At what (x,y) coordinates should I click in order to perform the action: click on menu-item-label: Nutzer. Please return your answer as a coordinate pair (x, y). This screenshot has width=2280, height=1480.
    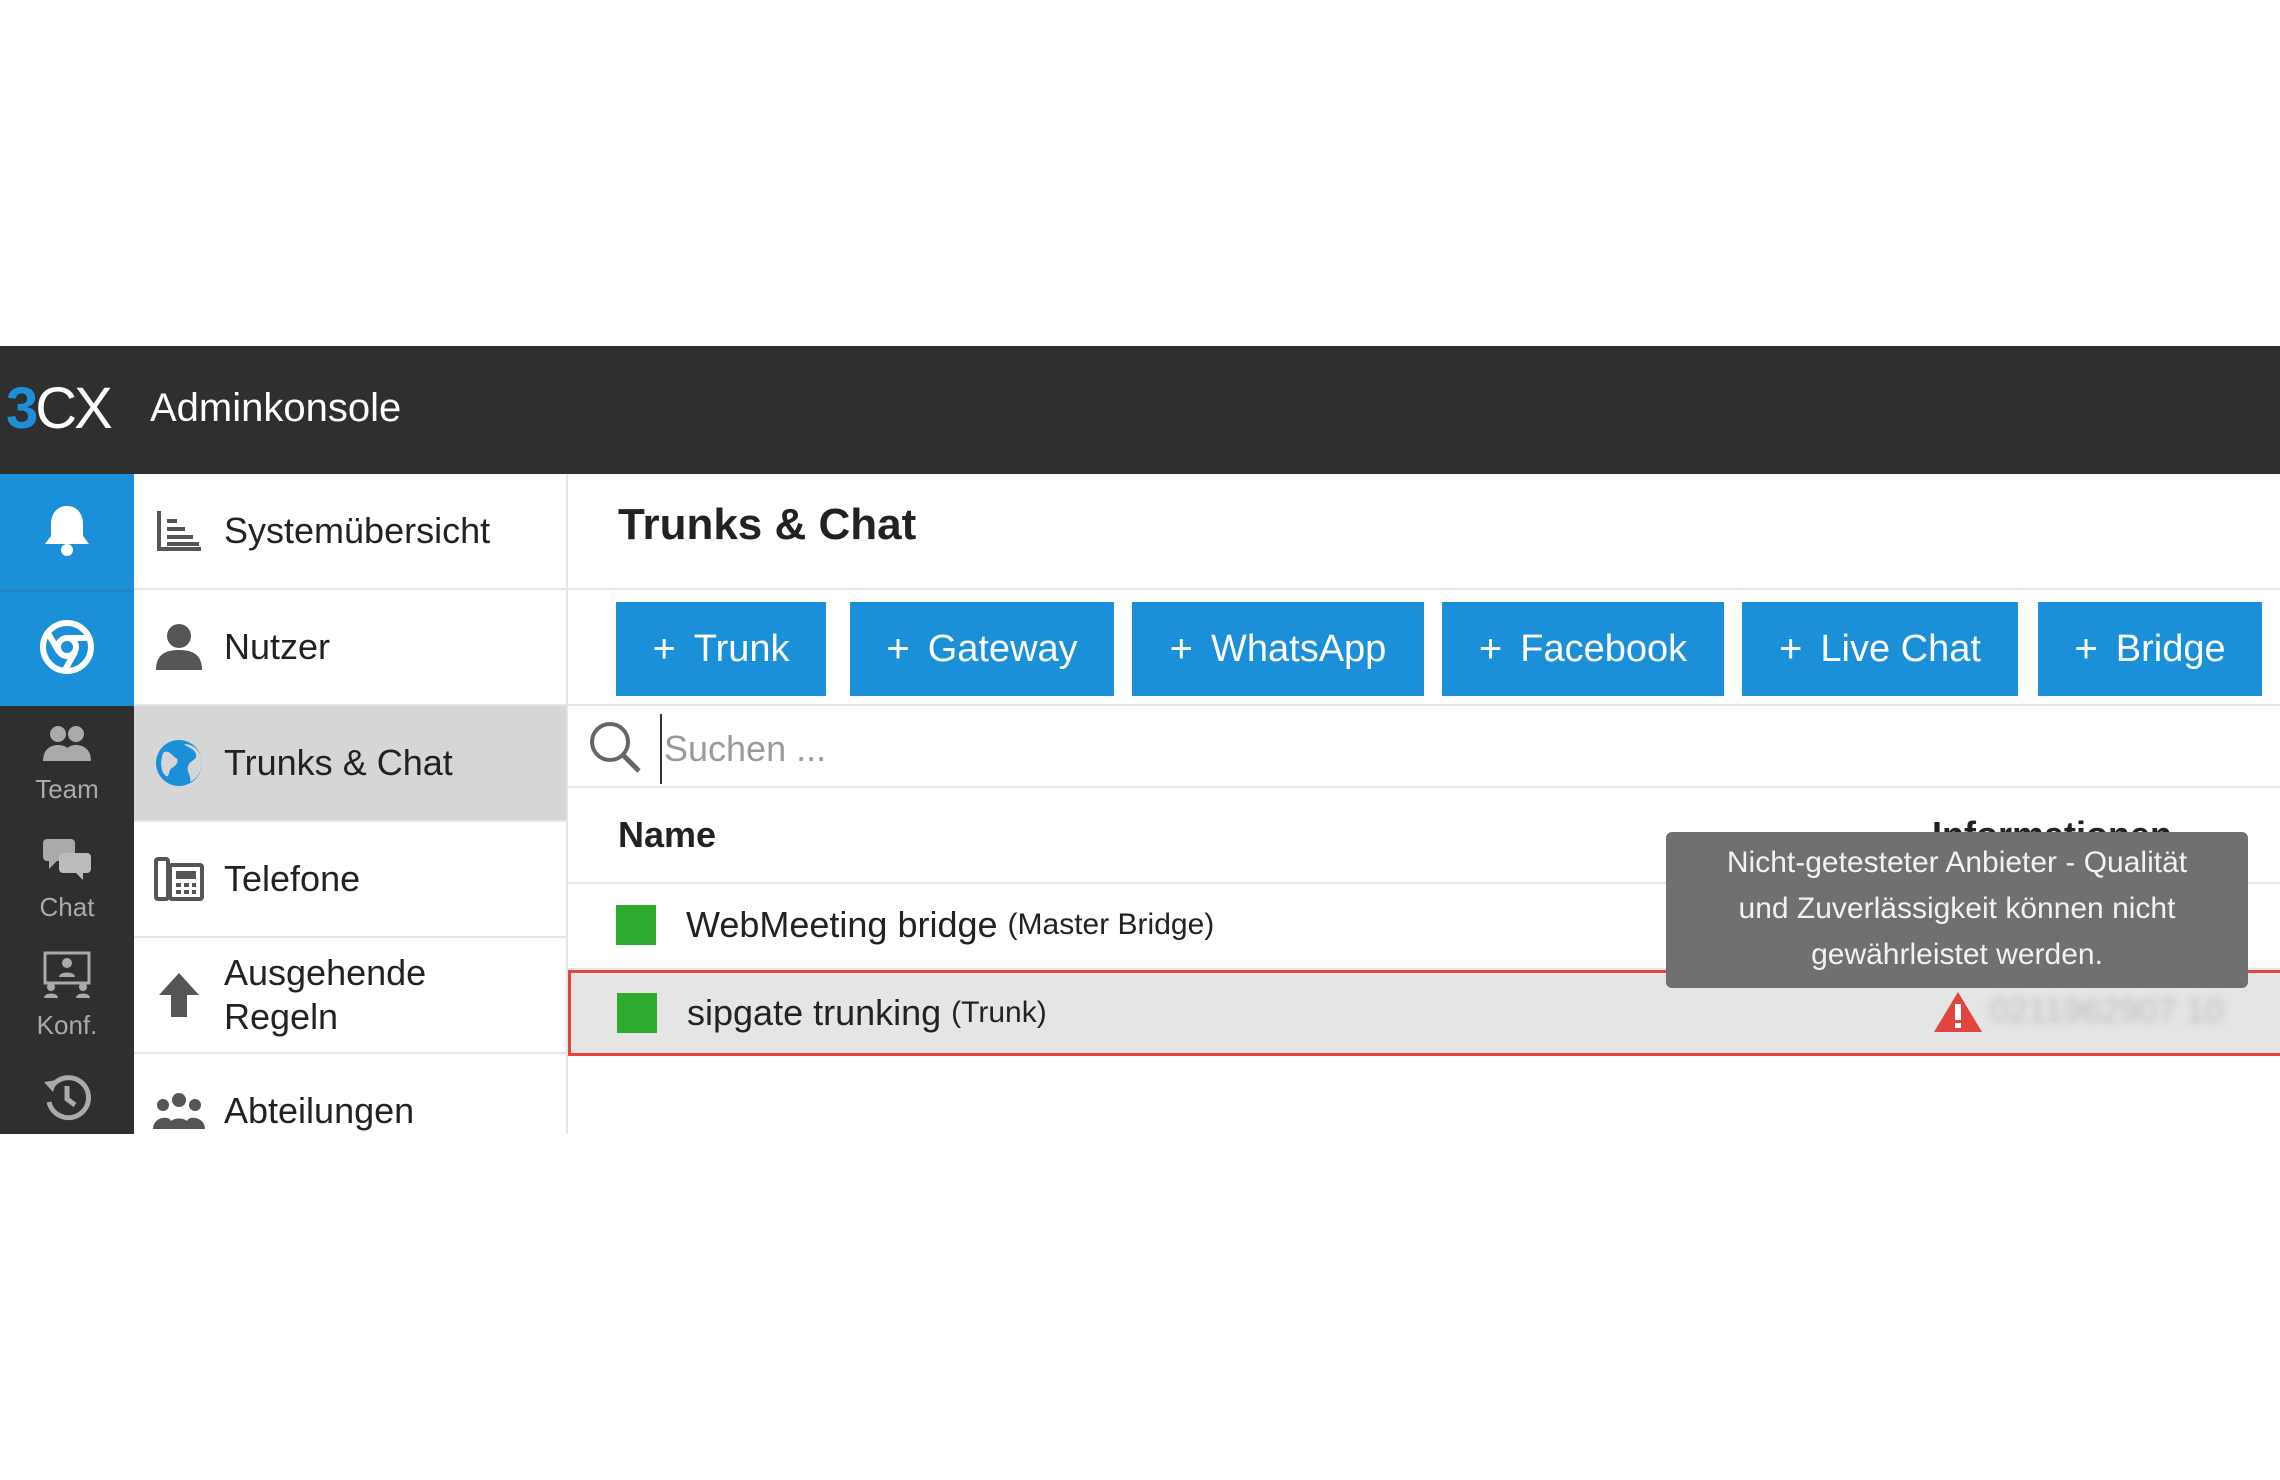
    Looking at the image, I should click on (277, 646).